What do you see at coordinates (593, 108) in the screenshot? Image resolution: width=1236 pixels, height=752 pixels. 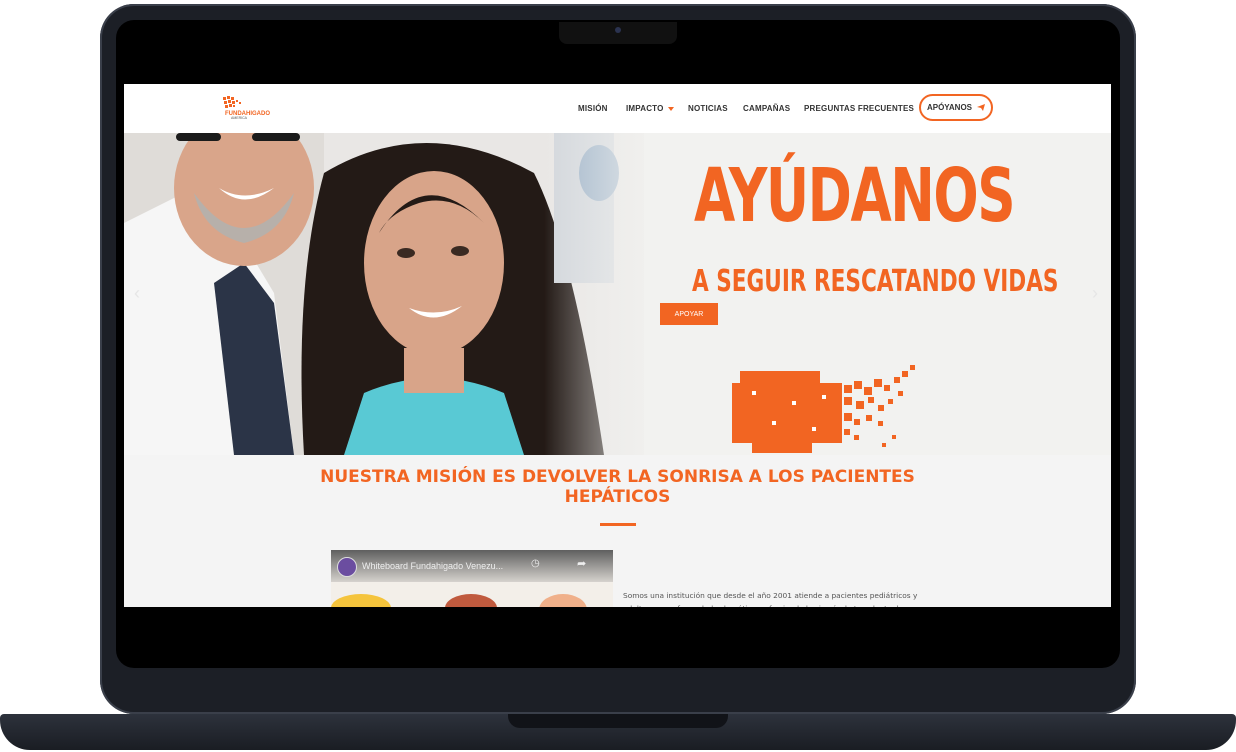 I see `nav-mision: MISIÓN` at bounding box center [593, 108].